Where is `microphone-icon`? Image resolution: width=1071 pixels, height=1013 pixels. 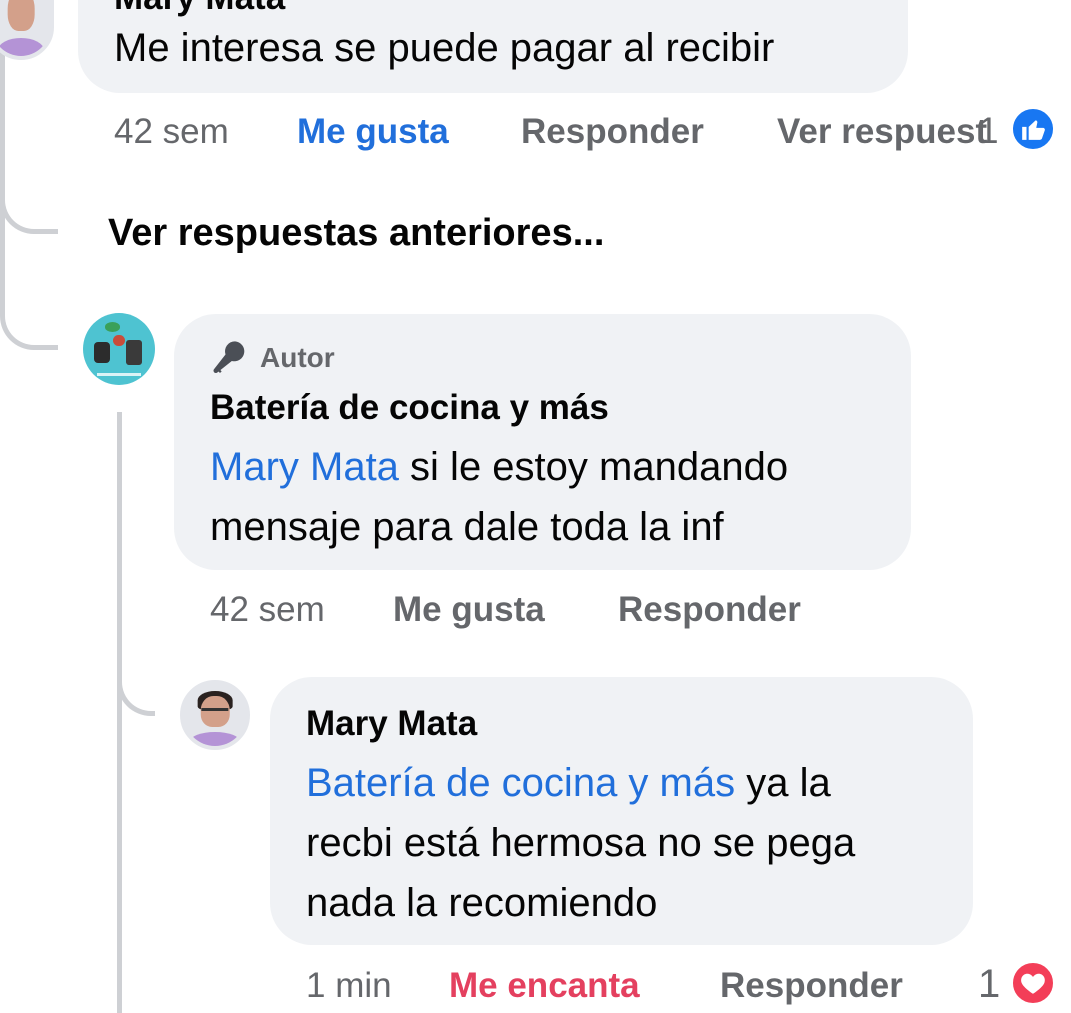 microphone-icon is located at coordinates (229, 357).